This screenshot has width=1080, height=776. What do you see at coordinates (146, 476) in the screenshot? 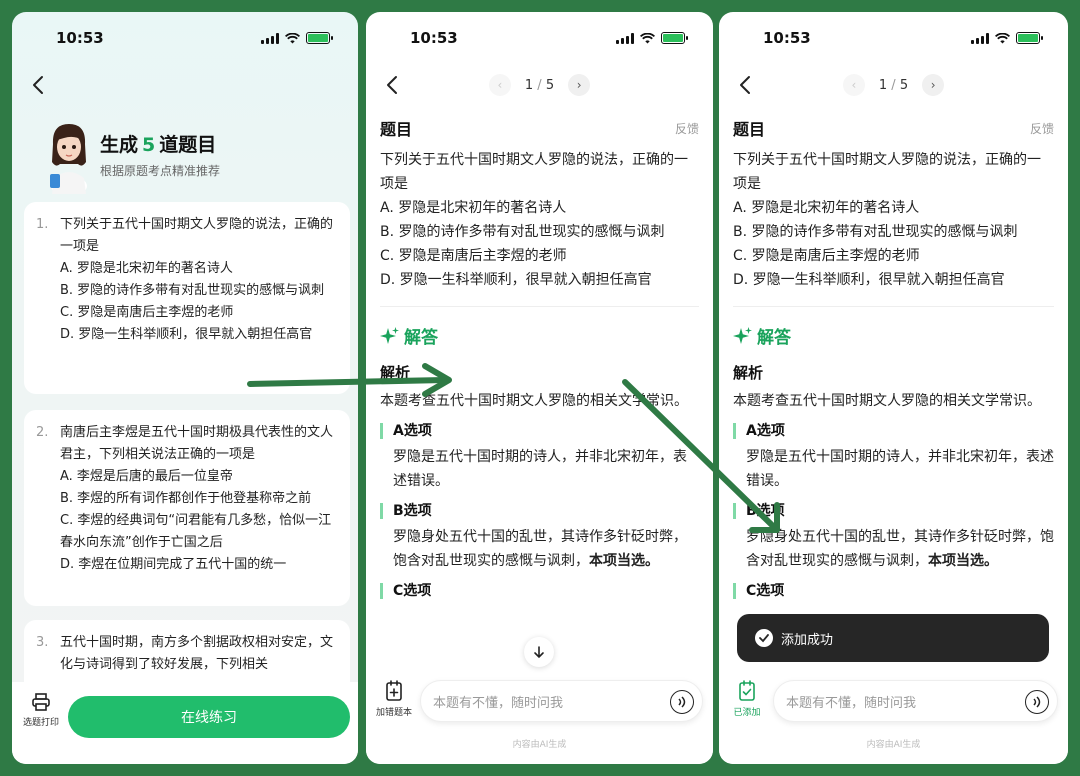
I see `option-a: A. 李煜是后唐的最后一位皇帝` at bounding box center [146, 476].